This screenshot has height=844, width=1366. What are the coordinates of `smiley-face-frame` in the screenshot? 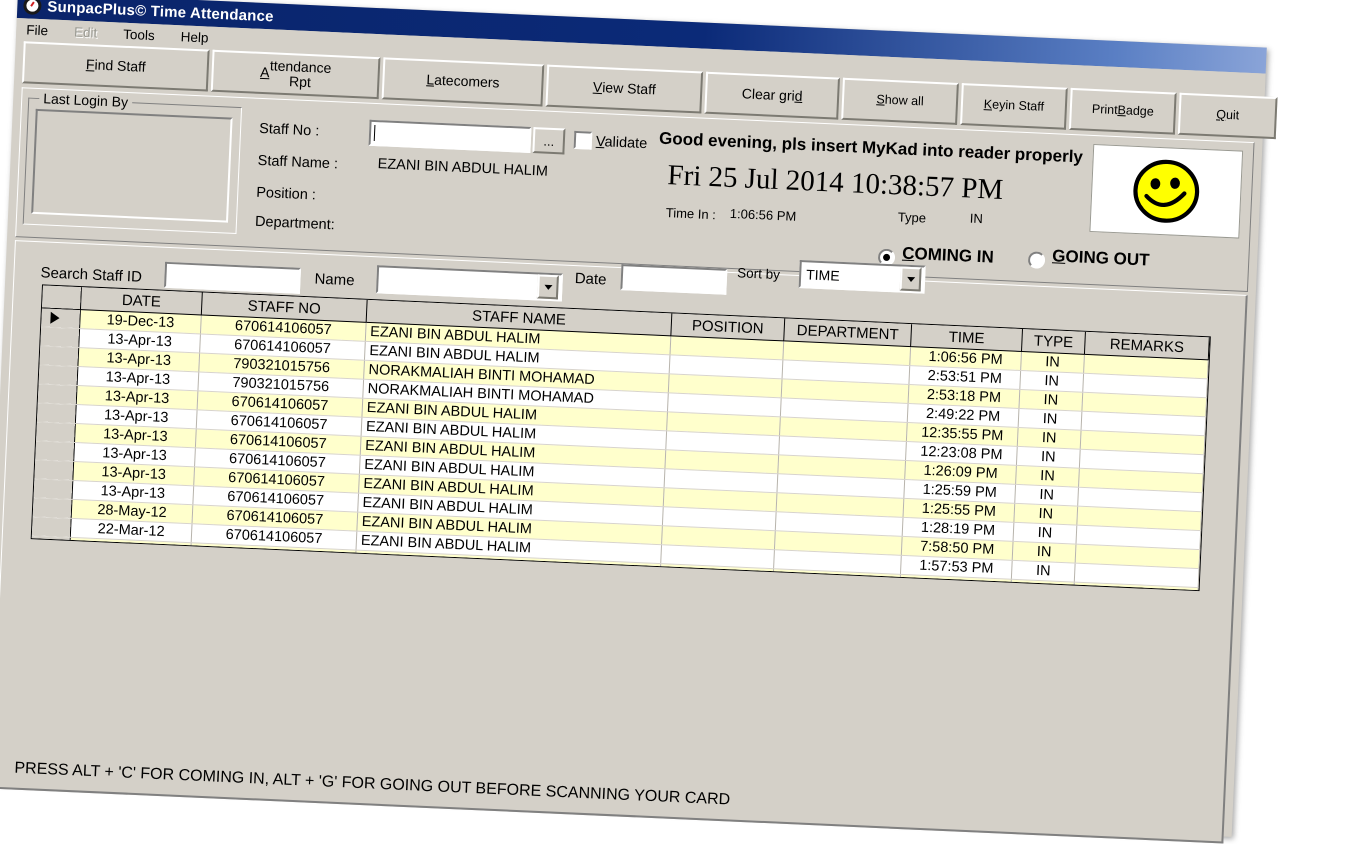 It's located at (1166, 191).